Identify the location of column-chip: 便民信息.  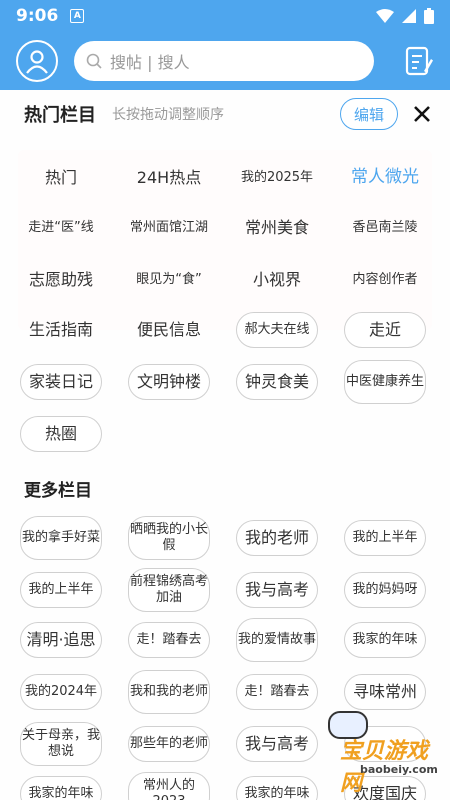
(169, 330).